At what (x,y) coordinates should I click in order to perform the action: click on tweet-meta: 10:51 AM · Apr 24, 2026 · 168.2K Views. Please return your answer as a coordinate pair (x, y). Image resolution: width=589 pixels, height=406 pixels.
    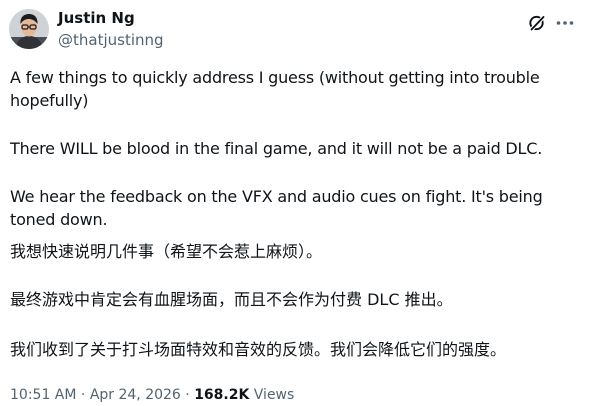
    Looking at the image, I should click on (152, 395).